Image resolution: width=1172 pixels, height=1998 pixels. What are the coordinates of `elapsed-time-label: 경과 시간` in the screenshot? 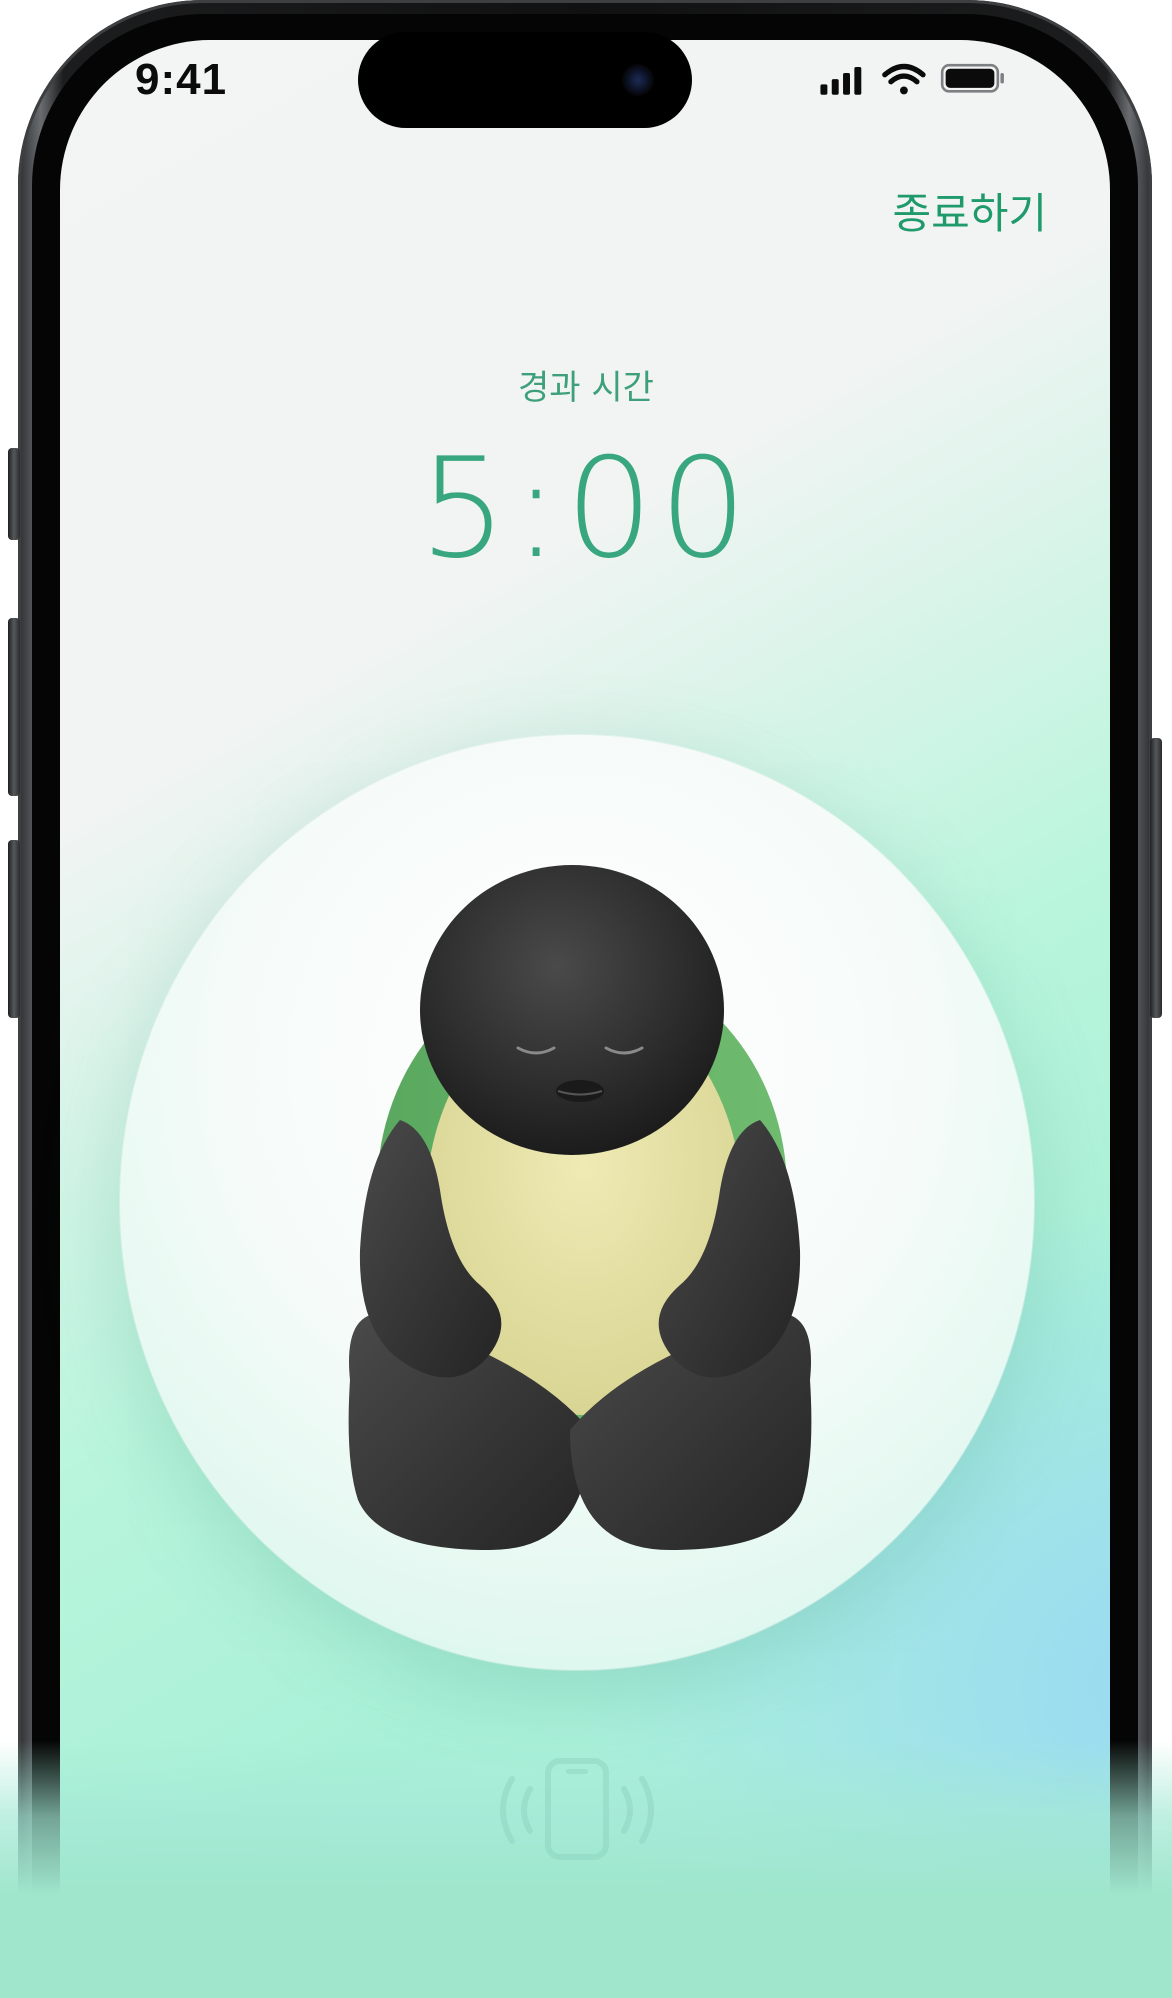 It's located at (586, 388).